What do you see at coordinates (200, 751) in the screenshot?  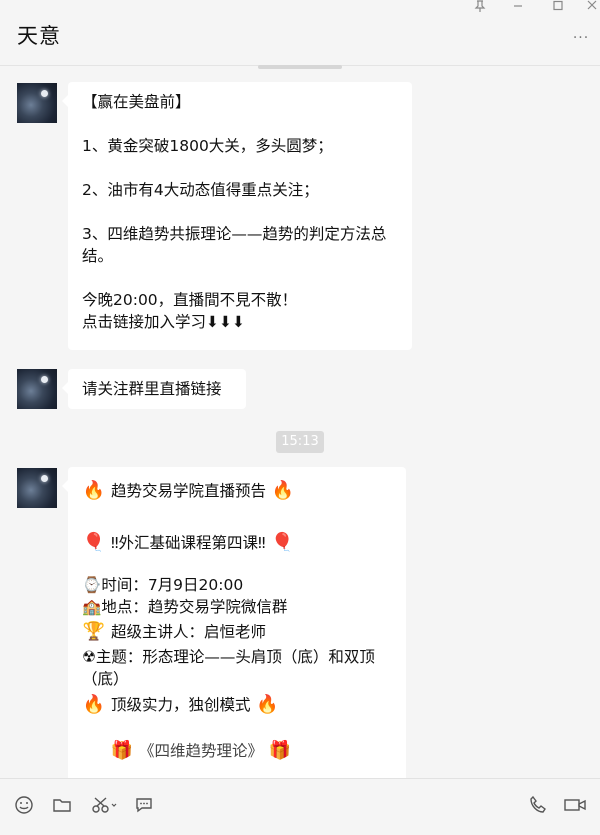 I see `cut-text: 《四维趋势理论》` at bounding box center [200, 751].